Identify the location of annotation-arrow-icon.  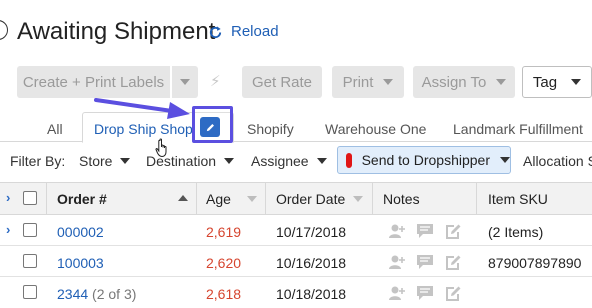
(142, 108).